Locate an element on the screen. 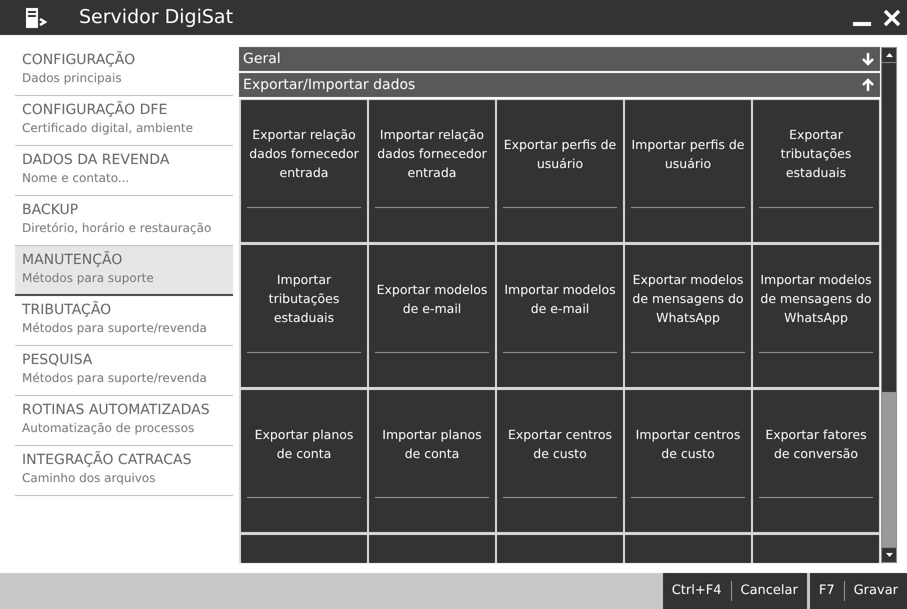  sidebar-item: INTEGRAÇÃO CATRACAS Caminho dos arquivos is located at coordinates (124, 471).